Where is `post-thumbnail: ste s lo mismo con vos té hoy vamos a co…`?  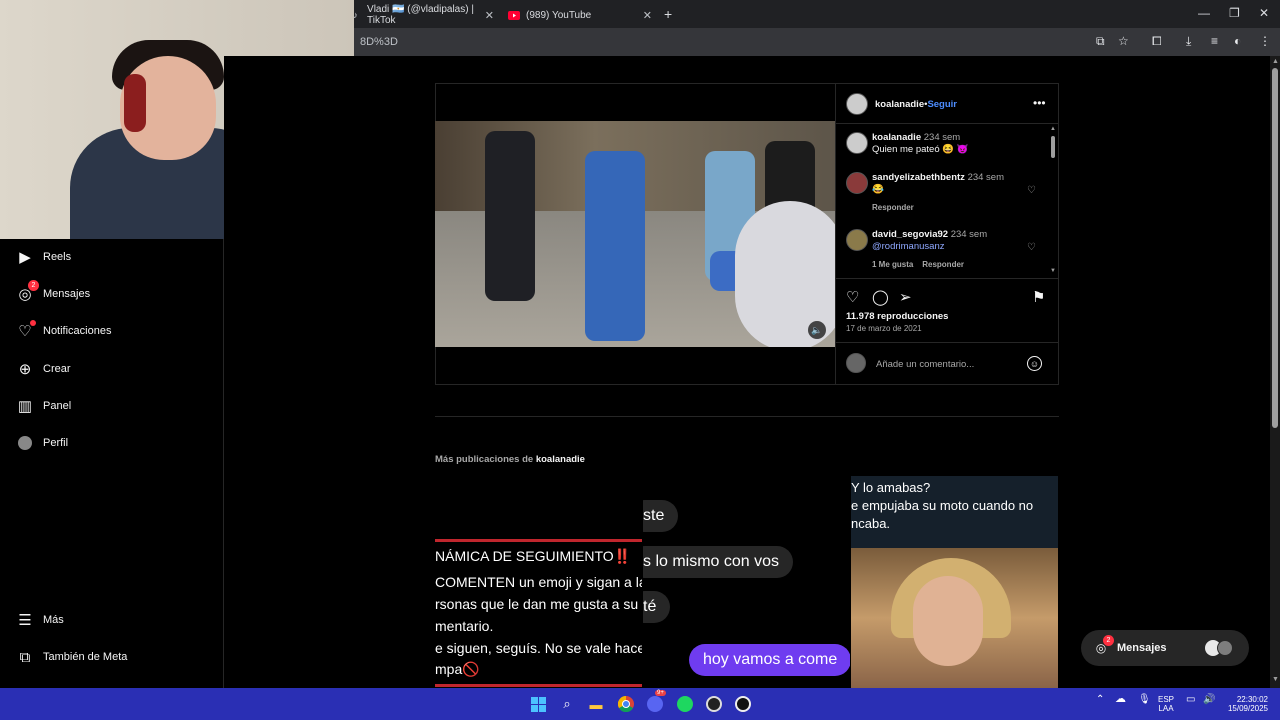 post-thumbnail: ste s lo mismo con vos té hoy vamos a co… is located at coordinates (746, 582).